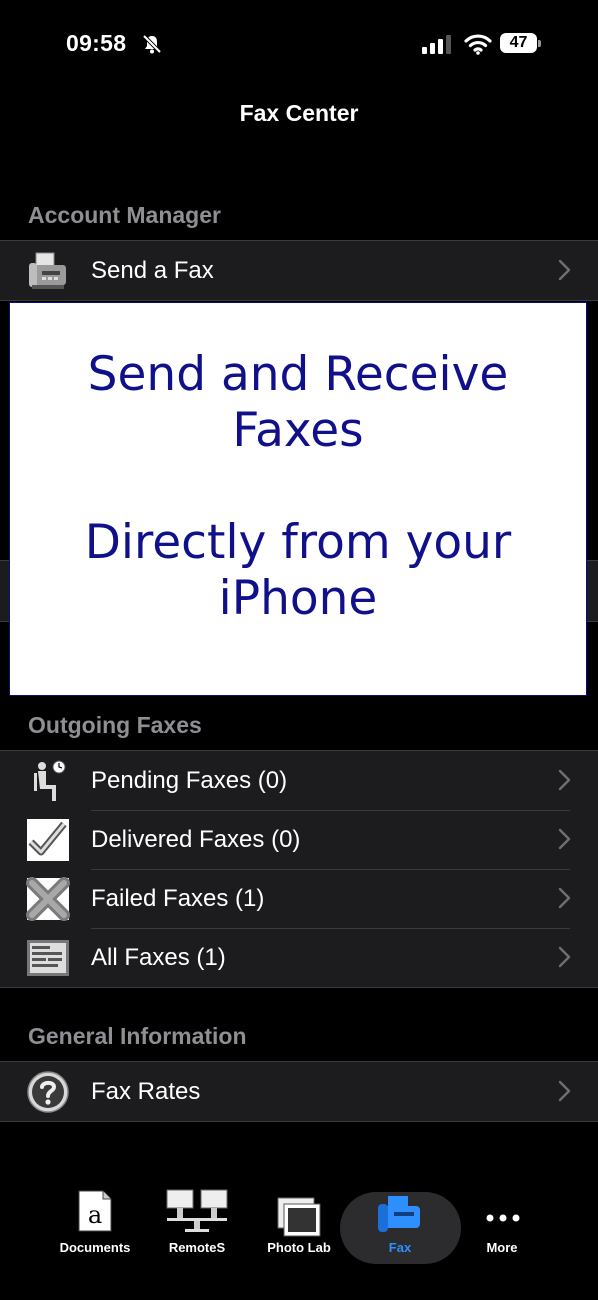 The width and height of the screenshot is (598, 1300). Describe the element at coordinates (124, 215) in the screenshot. I see `section-header-account: Account Manager` at that location.